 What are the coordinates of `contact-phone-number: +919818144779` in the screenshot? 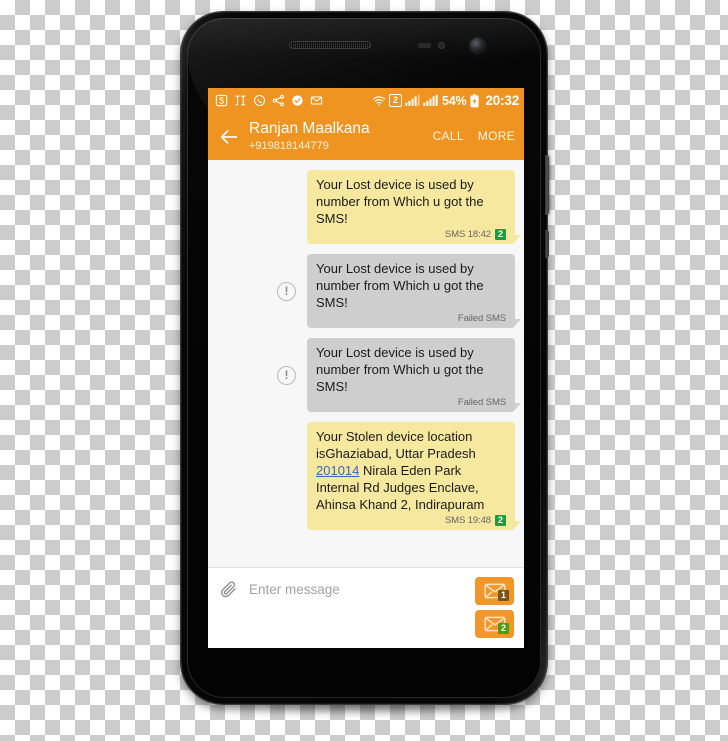 It's located at (289, 146).